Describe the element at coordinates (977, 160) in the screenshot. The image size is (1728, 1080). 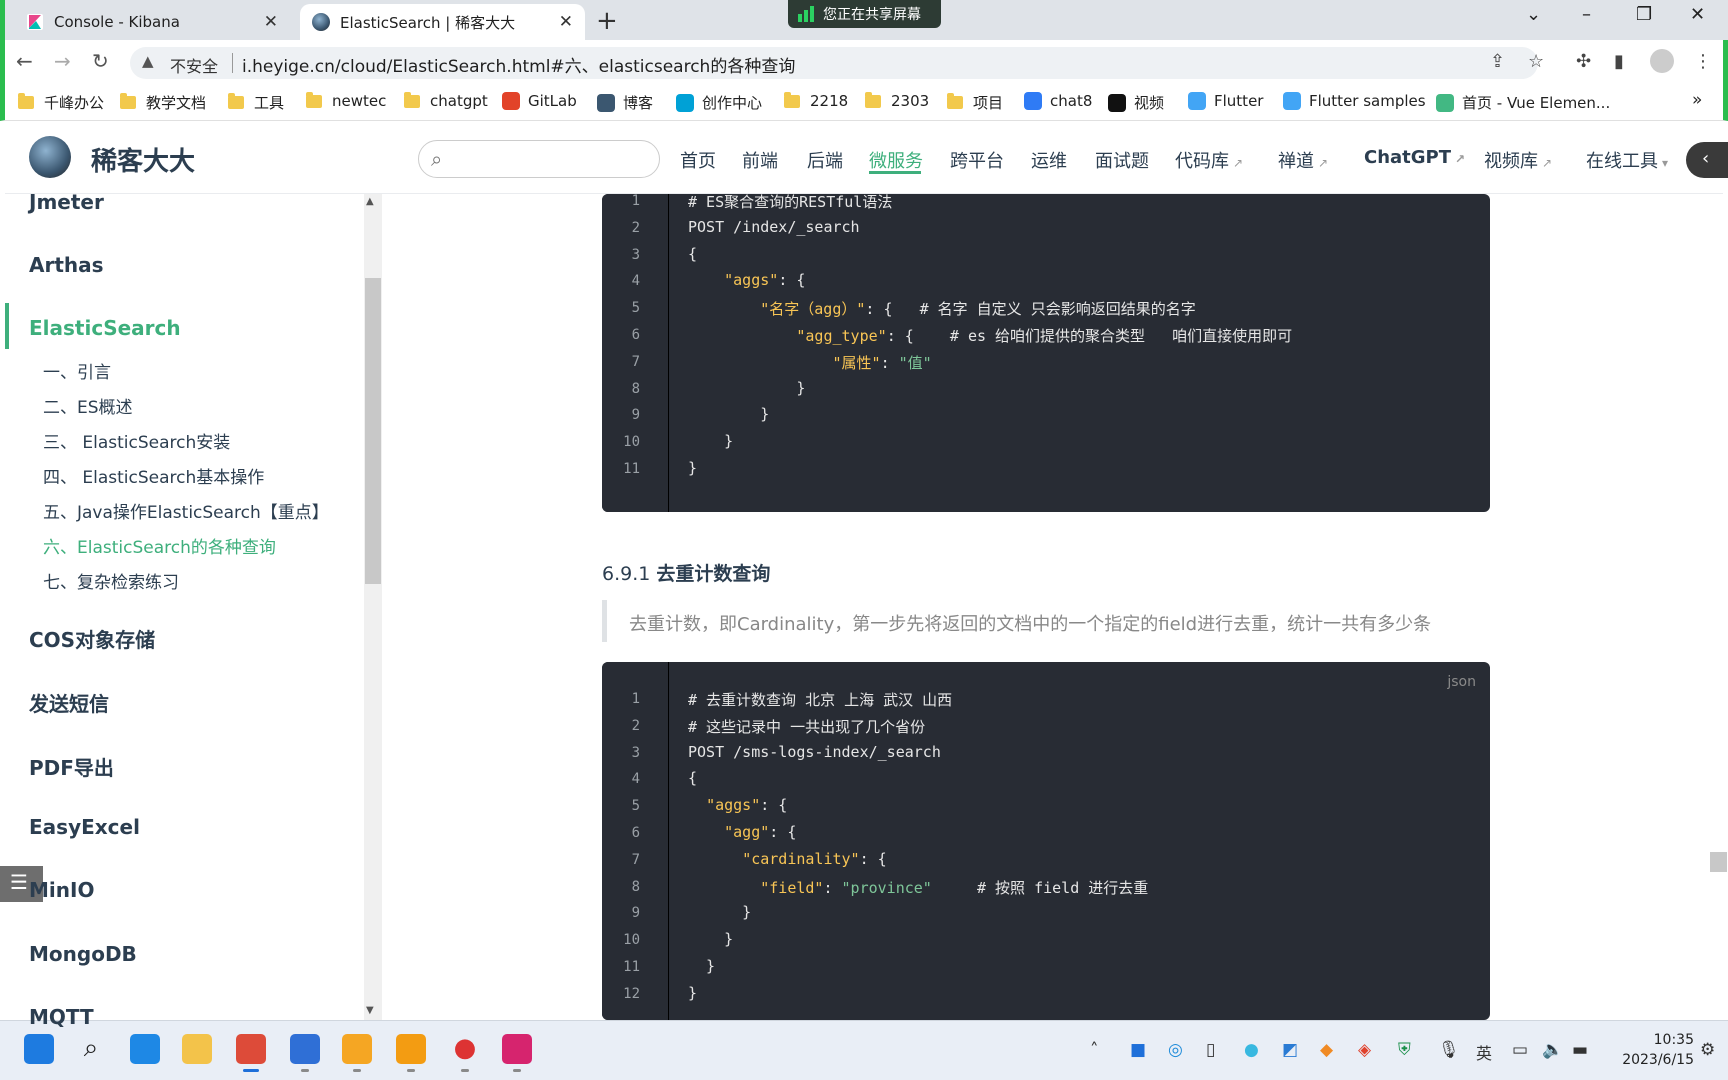
I see `nav-link-4: 跨平台` at that location.